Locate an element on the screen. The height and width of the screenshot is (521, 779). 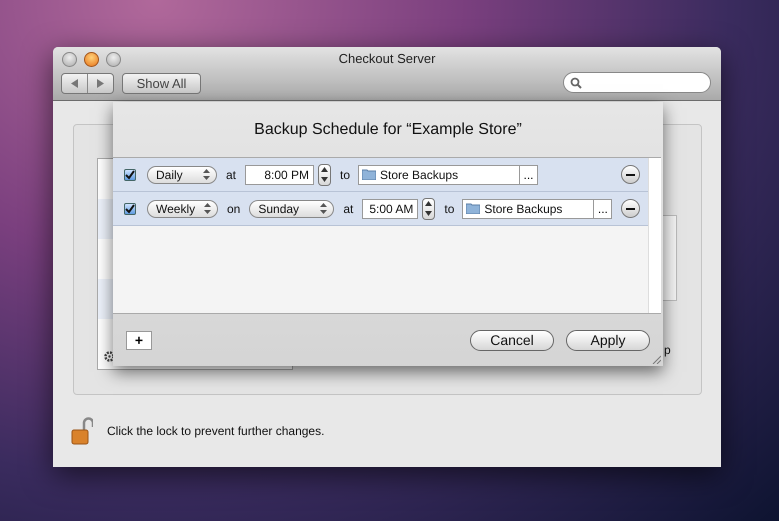
forward-icon is located at coordinates (100, 83).